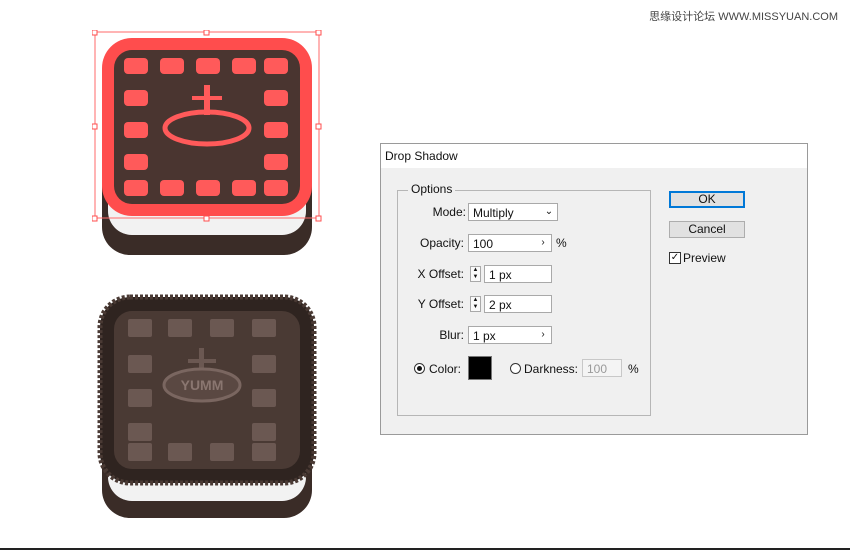 This screenshot has width=850, height=551. I want to click on svg-text: YUMM, so click(202, 385).